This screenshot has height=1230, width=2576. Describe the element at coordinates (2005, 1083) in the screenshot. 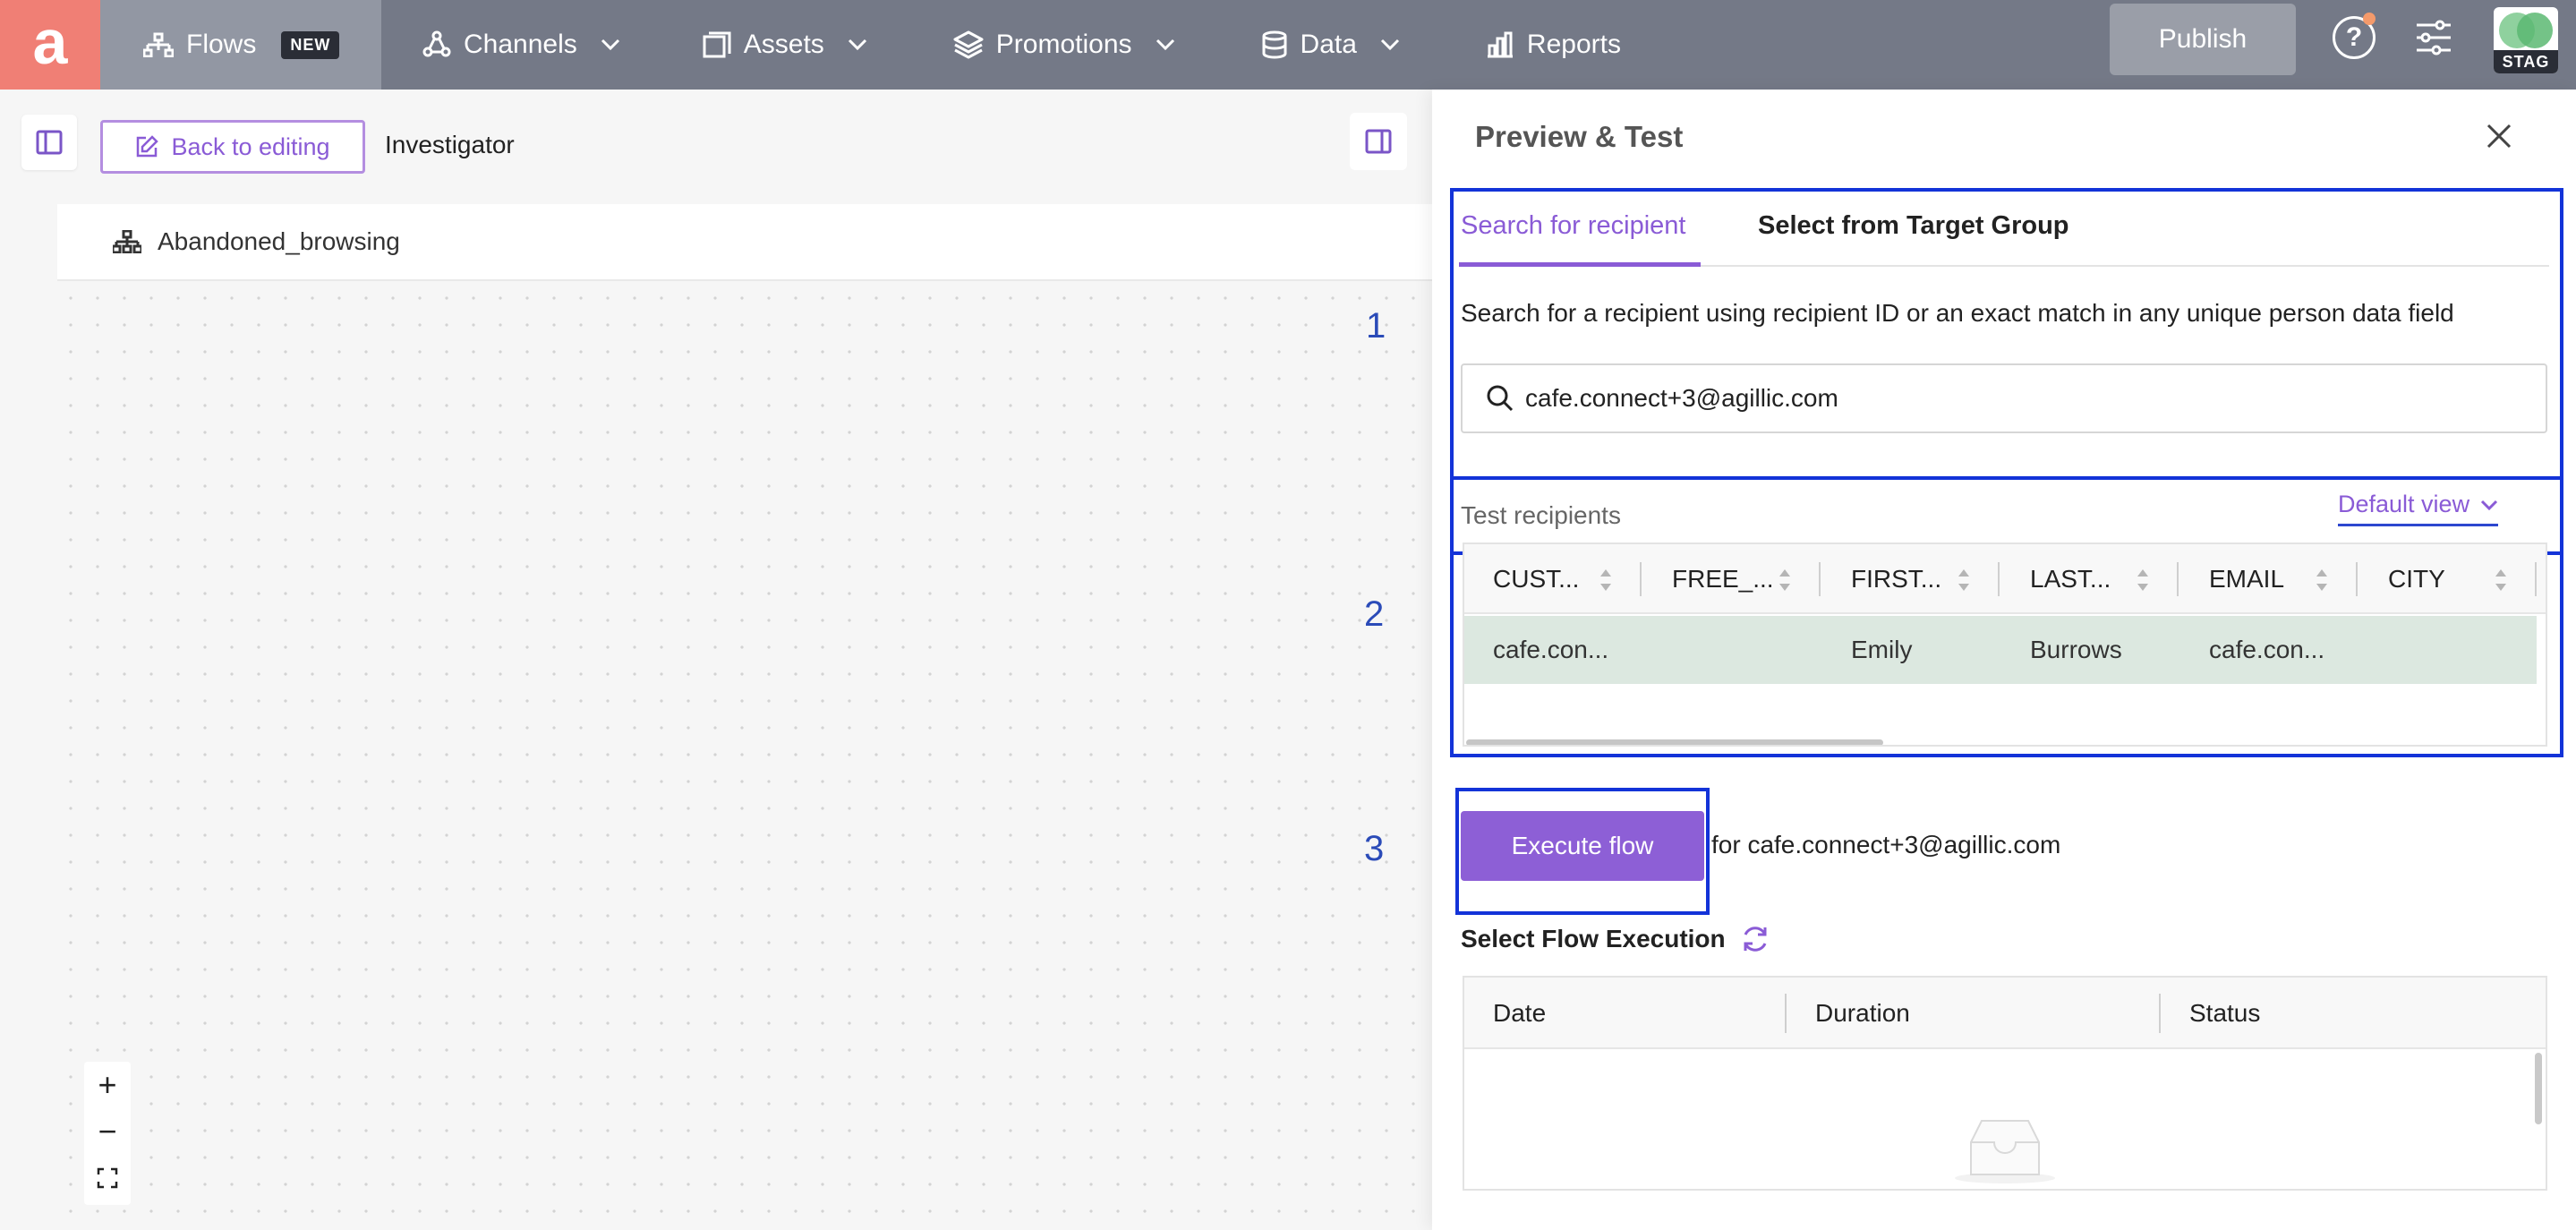

I see `flow-execution-table: Date Duration Status` at that location.